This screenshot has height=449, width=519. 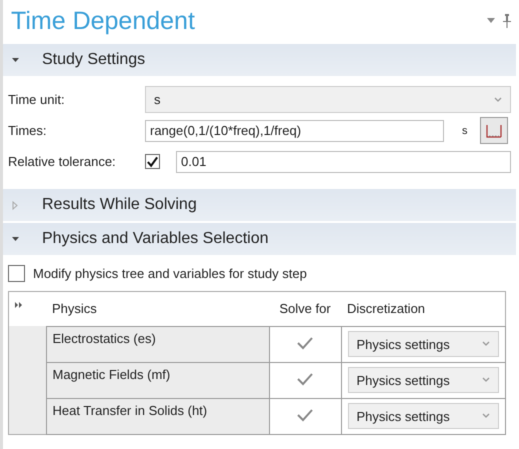 I want to click on unit-label: s, so click(x=465, y=130).